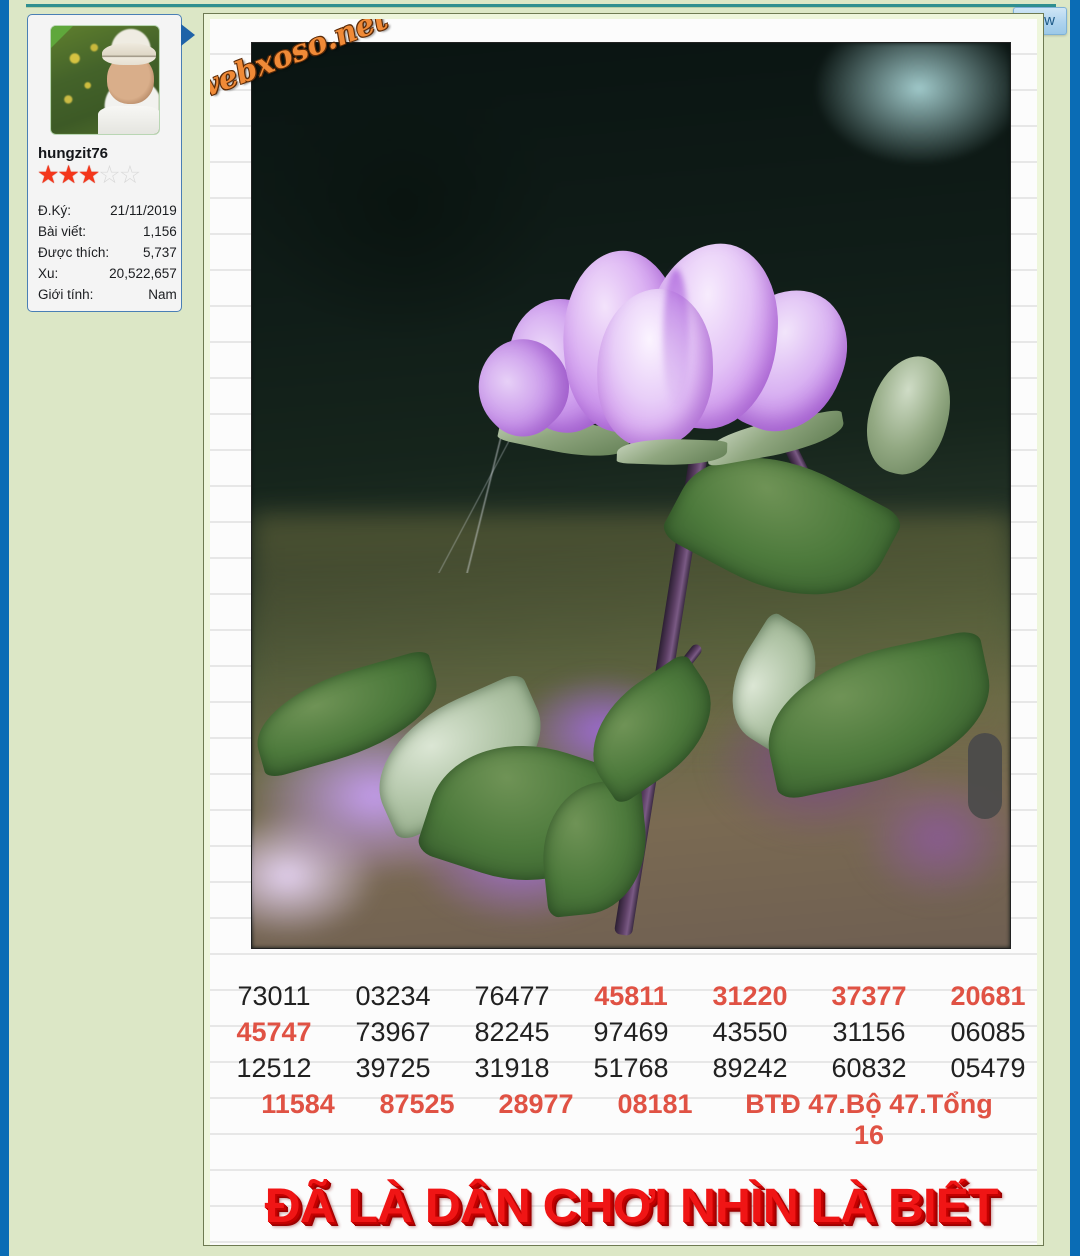 The height and width of the screenshot is (1256, 1080). What do you see at coordinates (104, 80) in the screenshot?
I see `avatar` at bounding box center [104, 80].